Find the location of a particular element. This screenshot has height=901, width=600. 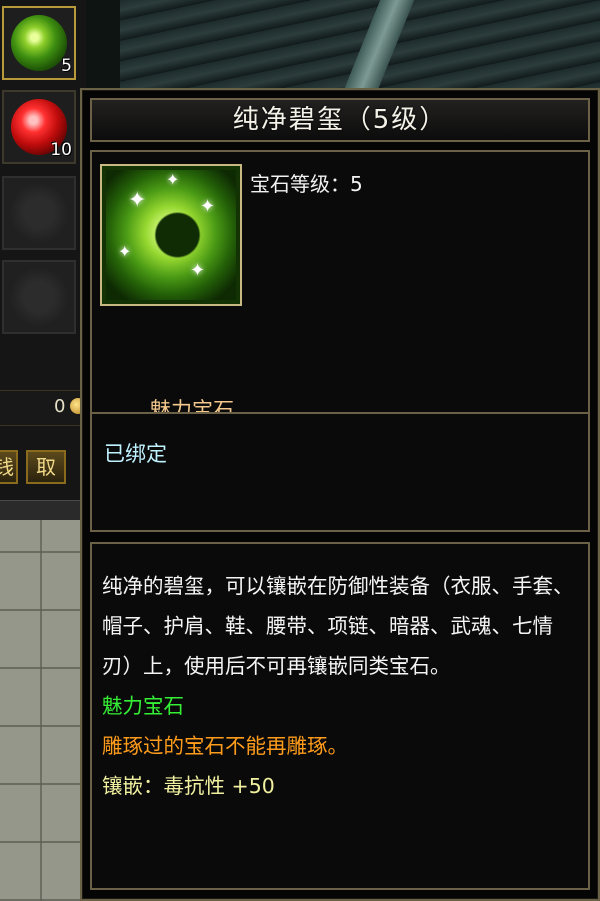

gem-type-line: 魅力宝石 is located at coordinates (143, 706).